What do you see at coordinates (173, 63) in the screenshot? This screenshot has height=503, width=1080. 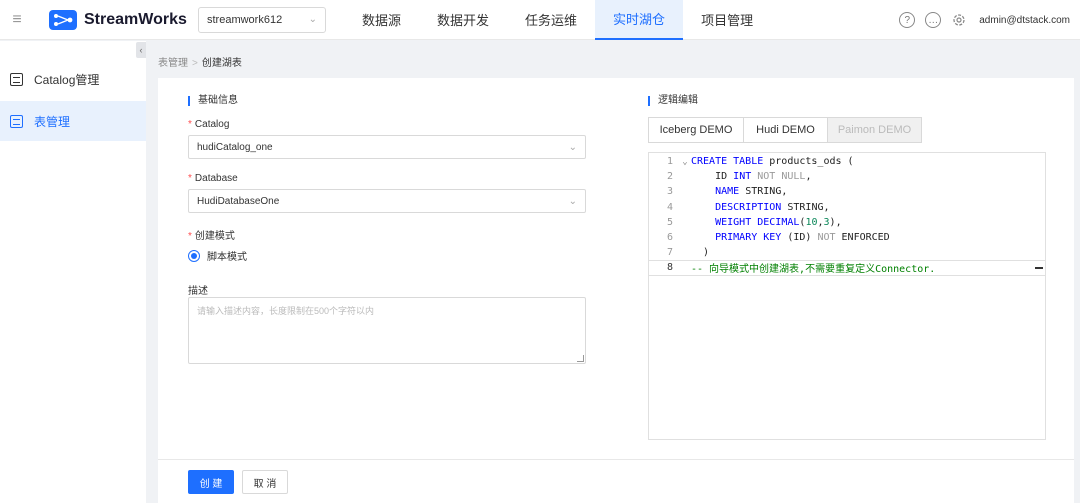 I see `breadcrumb-parent: 表管理` at bounding box center [173, 63].